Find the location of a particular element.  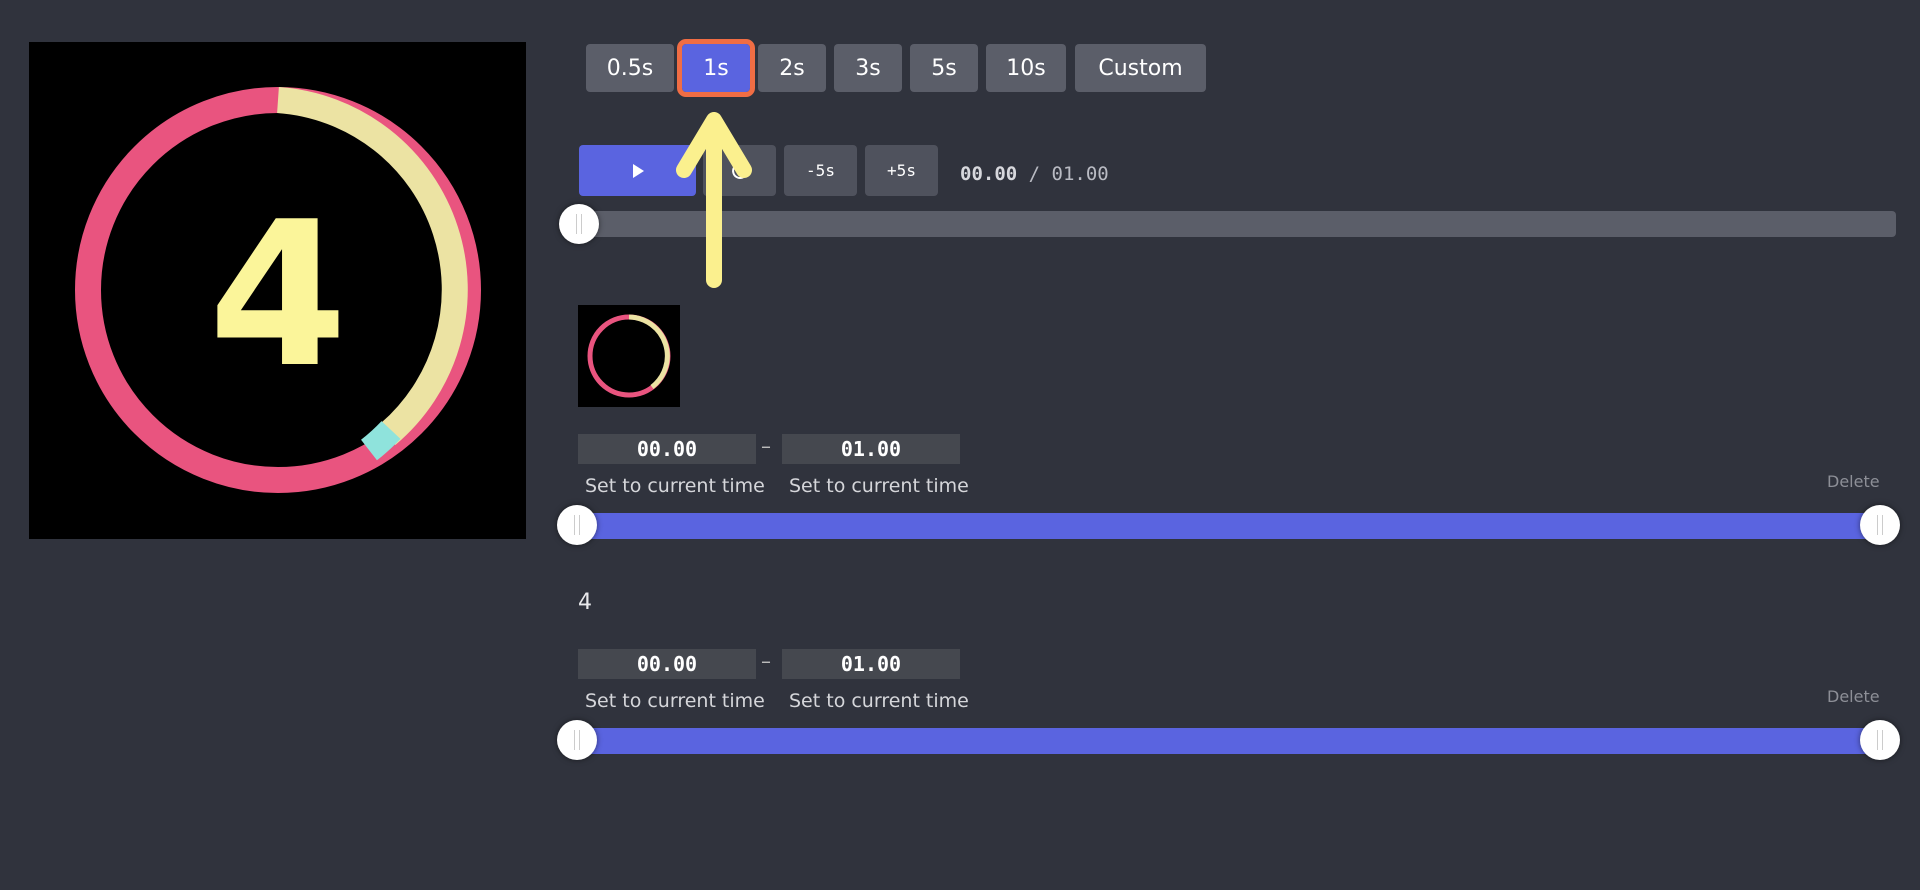

duration-1s-button: 1s is located at coordinates (716, 68).